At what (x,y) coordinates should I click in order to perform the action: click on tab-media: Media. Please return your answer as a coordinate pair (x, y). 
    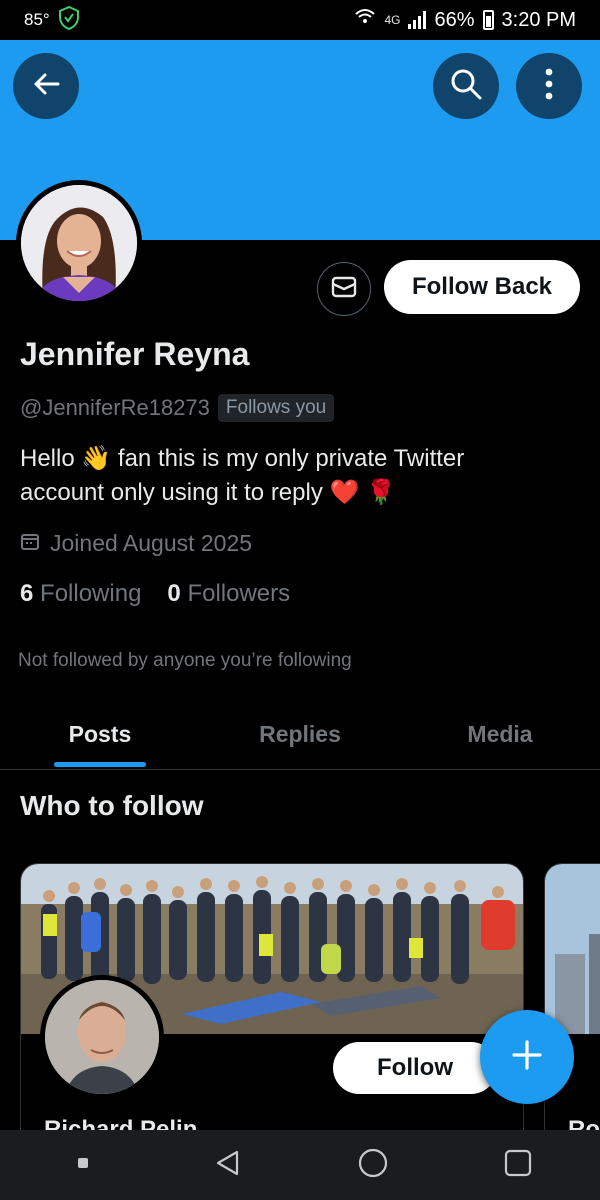
    Looking at the image, I should click on (500, 734).